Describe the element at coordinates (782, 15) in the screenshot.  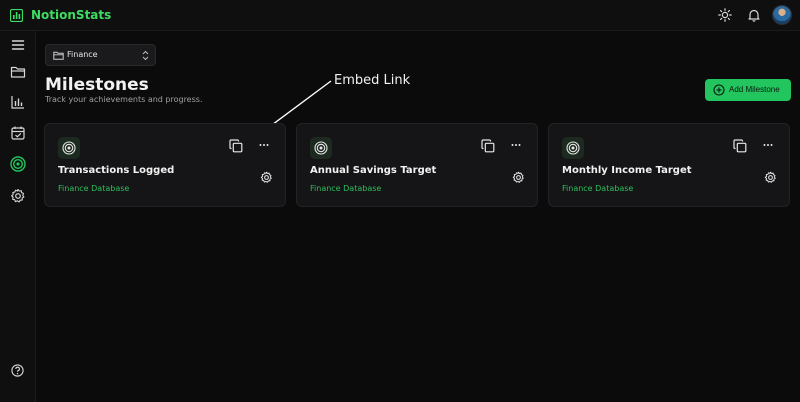
I see `avatar` at that location.